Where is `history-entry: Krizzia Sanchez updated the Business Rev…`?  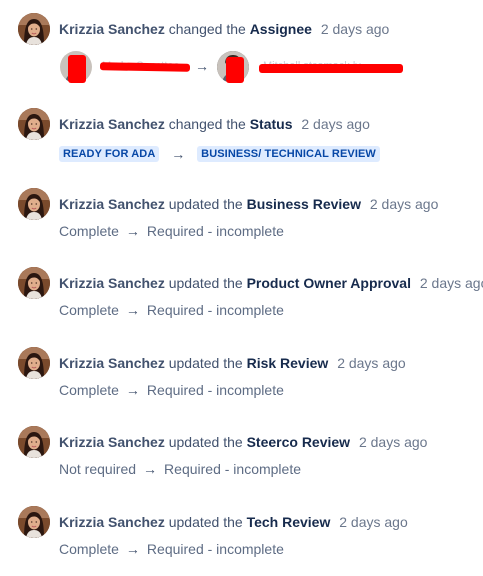 history-entry: Krizzia Sanchez updated the Business Rev… is located at coordinates (241, 218).